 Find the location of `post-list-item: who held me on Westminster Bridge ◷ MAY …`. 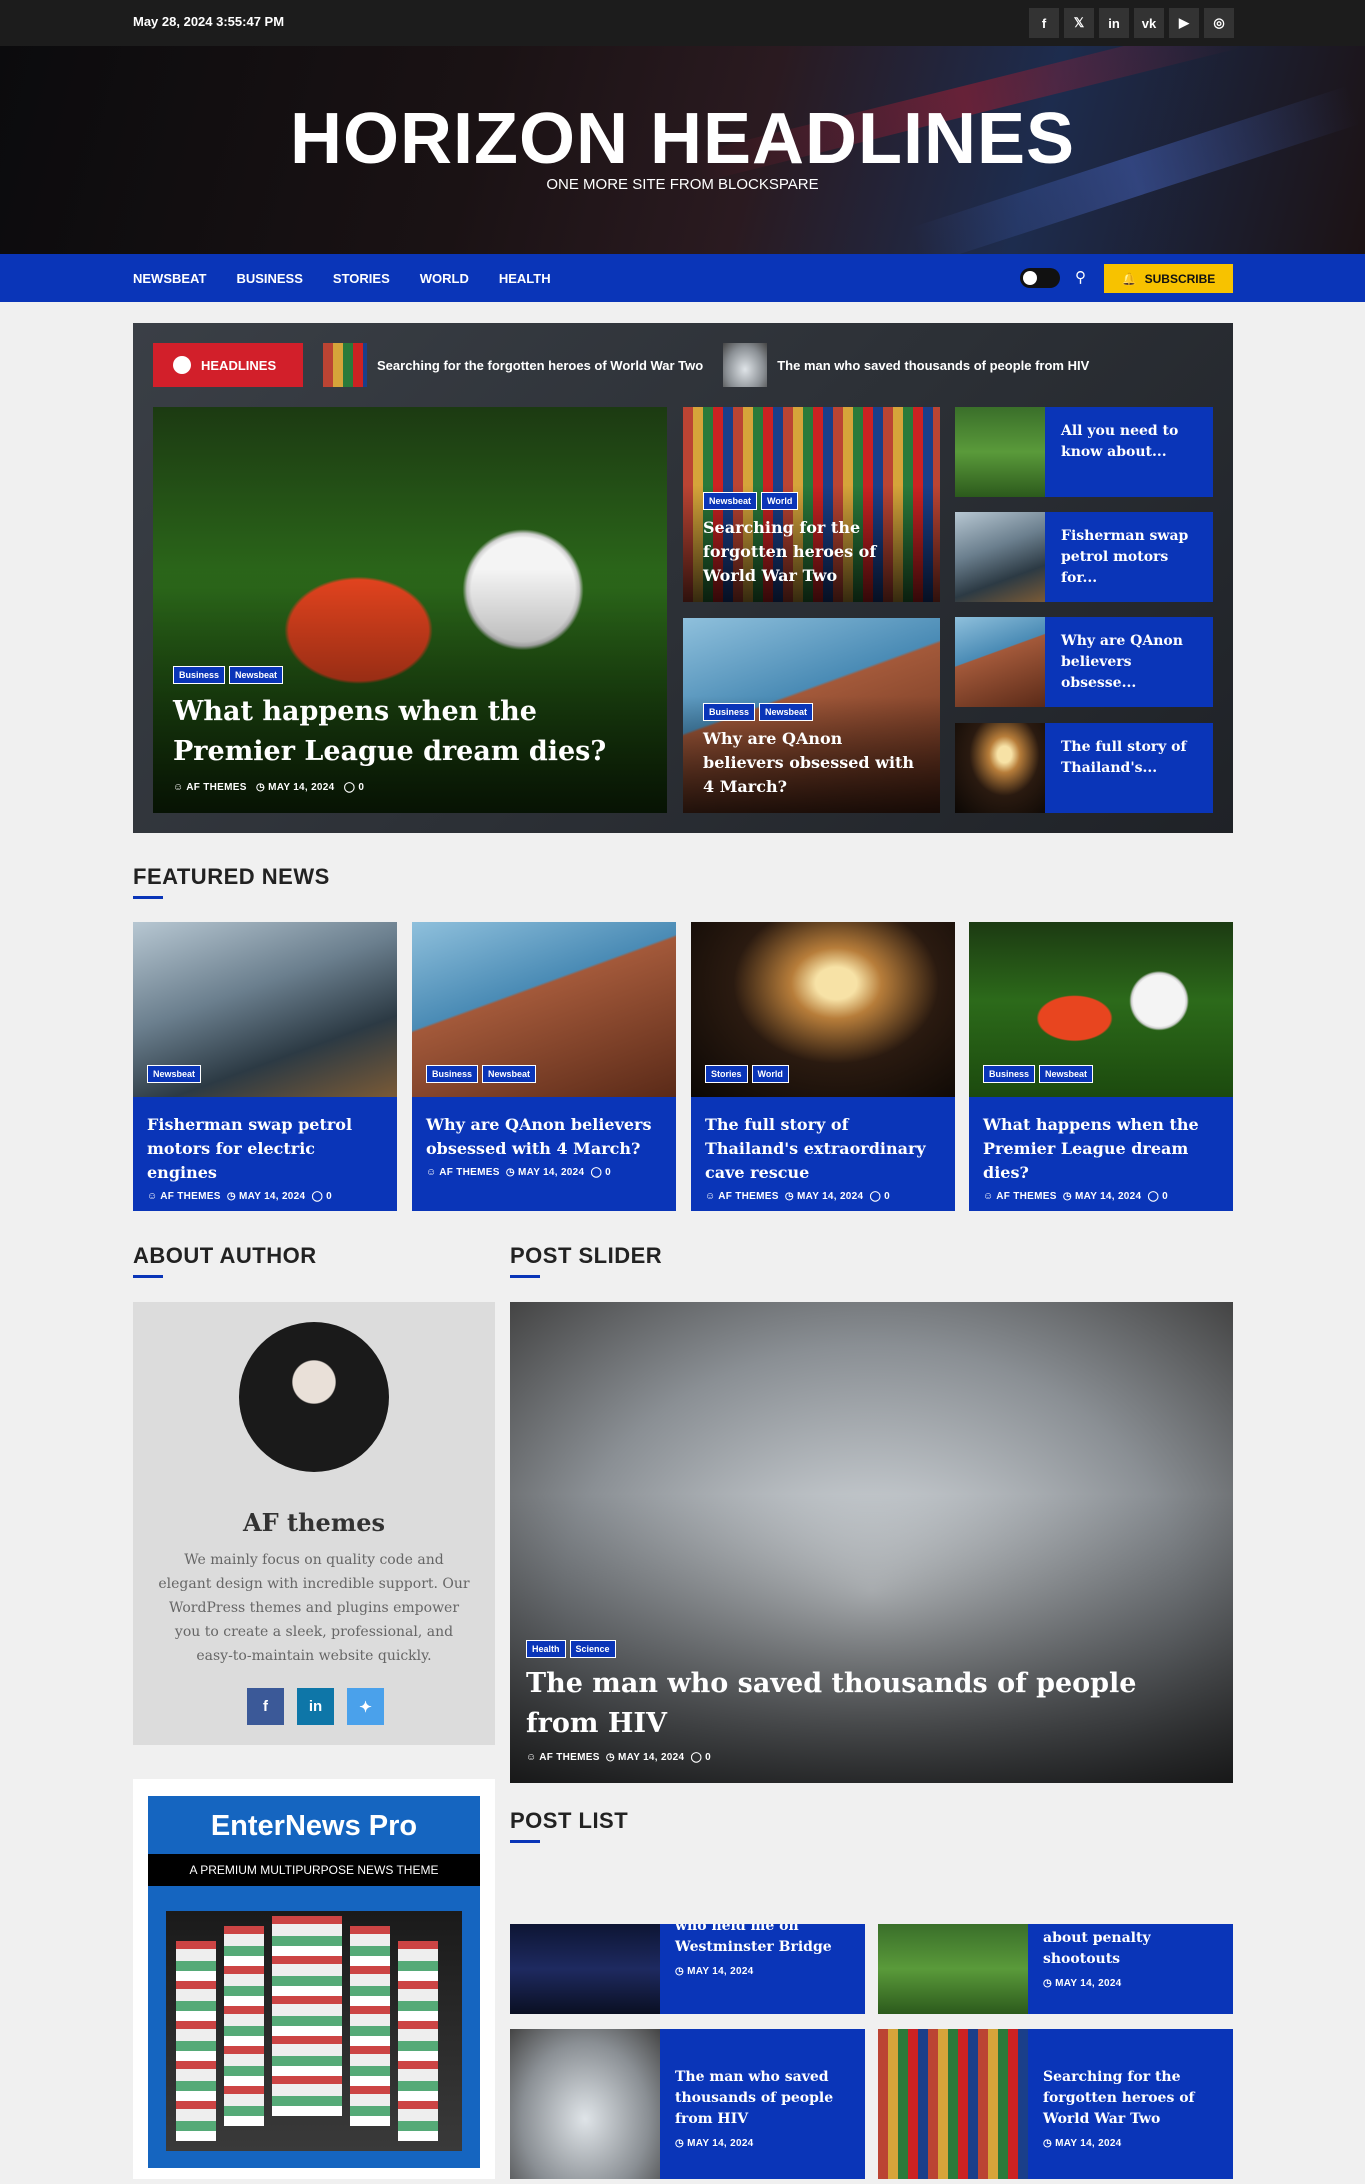

post-list-item: who held me on Westminster Bridge ◷ MAY … is located at coordinates (687, 1969).